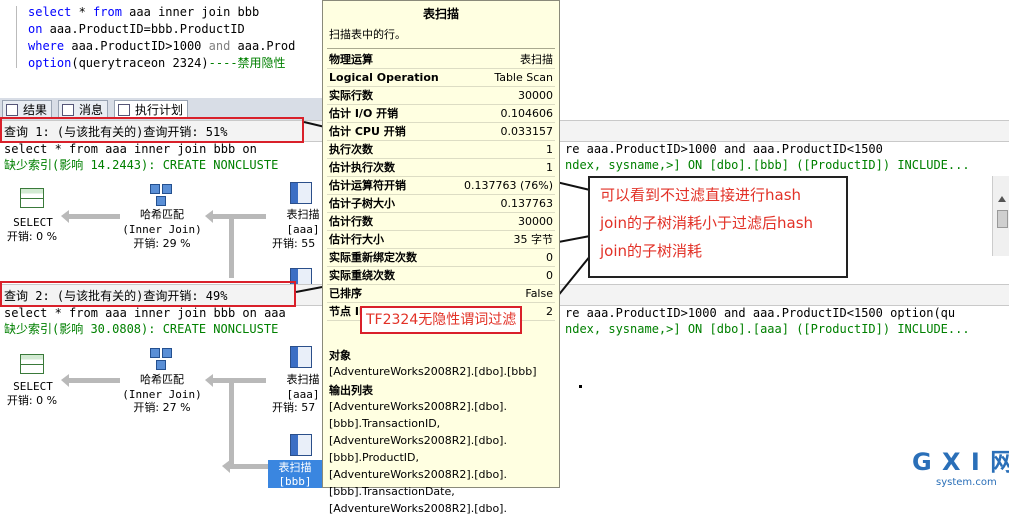 The image size is (1009, 517). Describe the element at coordinates (441, 150) in the screenshot. I see `tooltip-row: 执行次数 1` at that location.